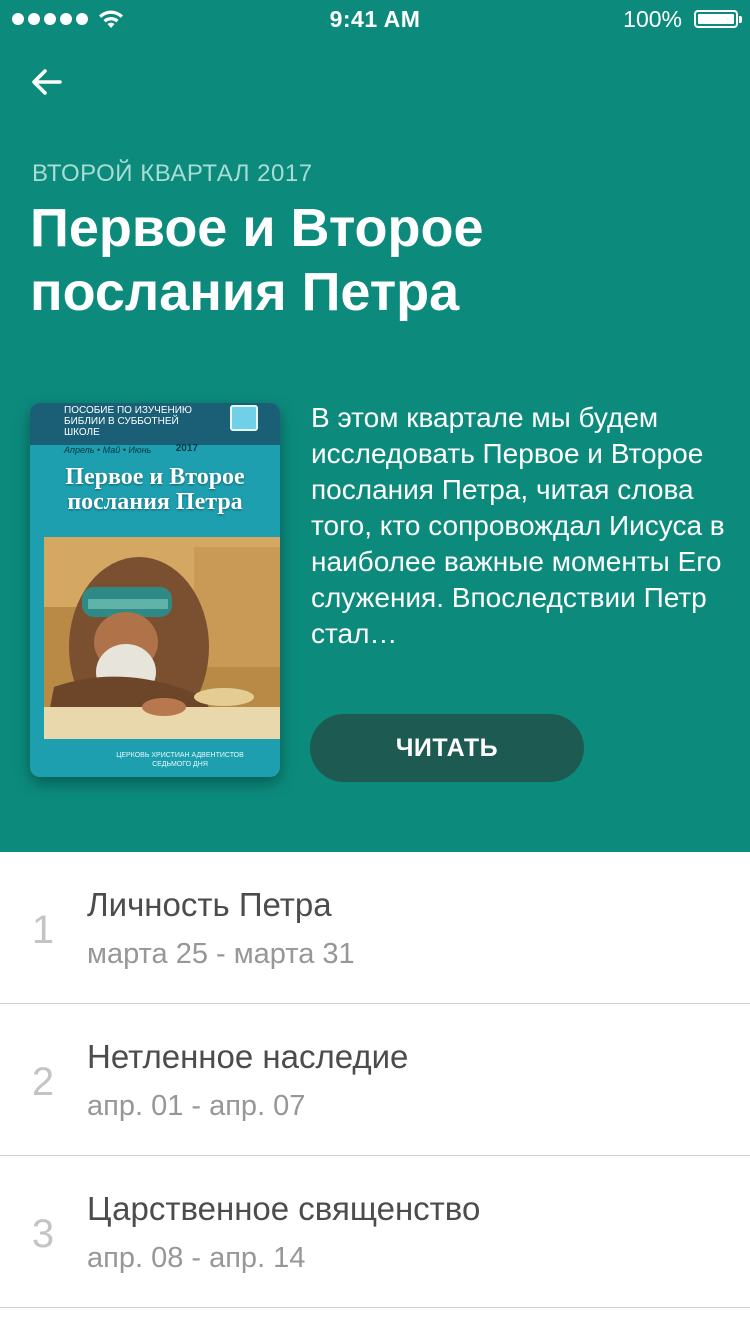  I want to click on lesson-dates: апр. 01 - апр. 07, so click(196, 1106).